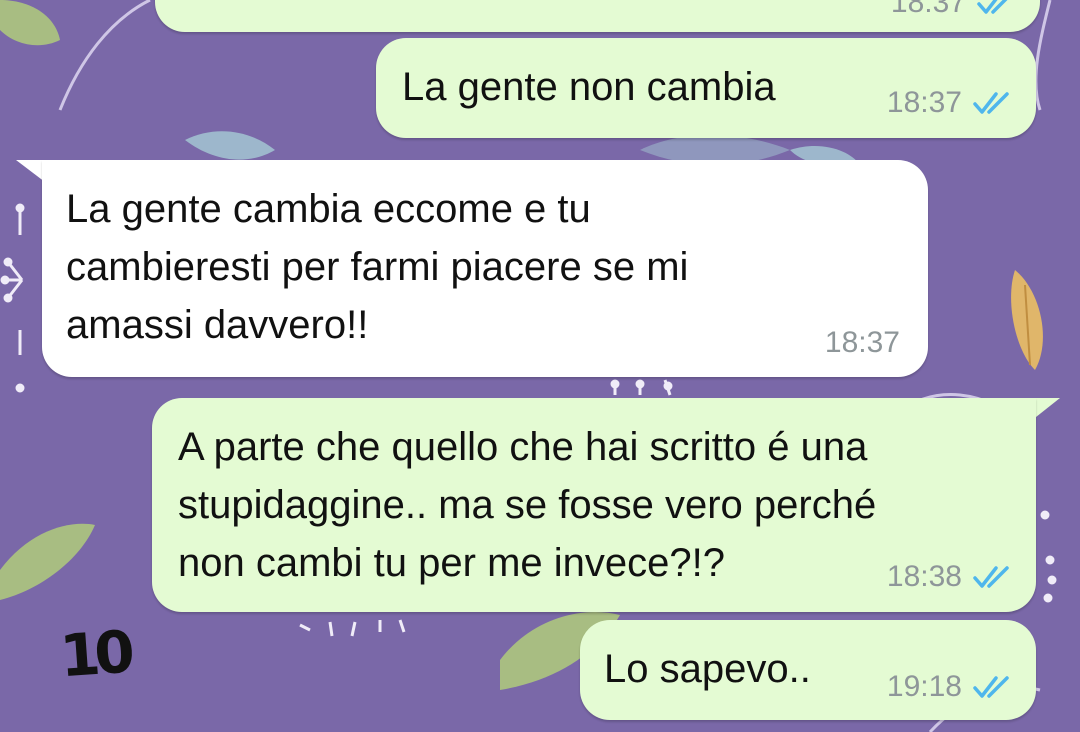  Describe the element at coordinates (597, 16) in the screenshot. I see `message-bubble-outgoing: 18:37` at that location.